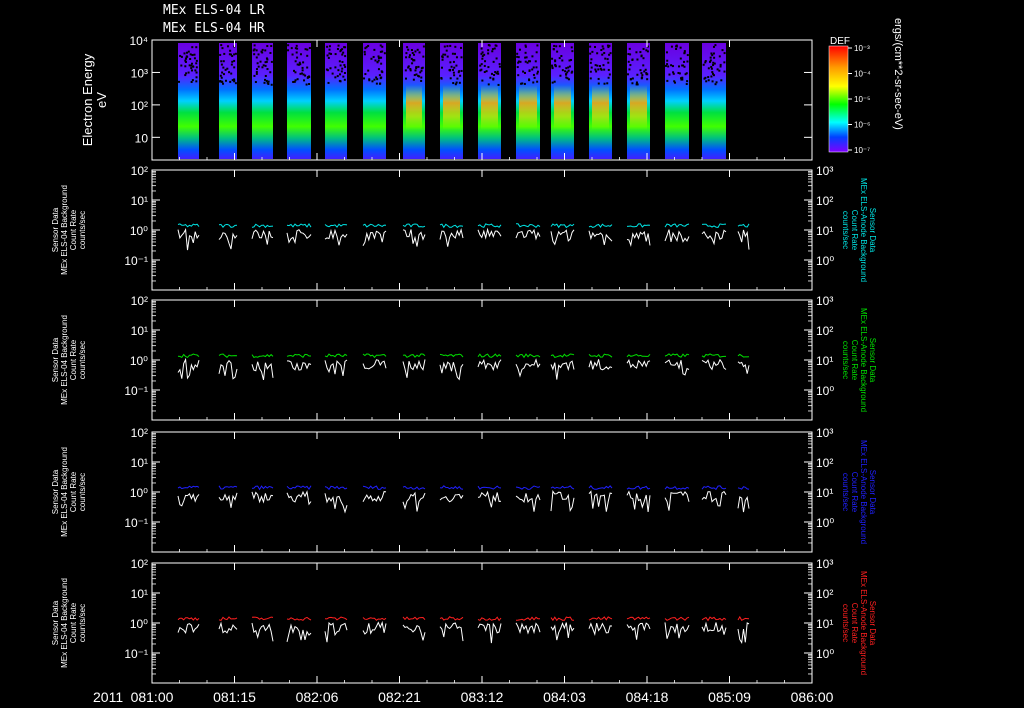 The height and width of the screenshot is (708, 1024). What do you see at coordinates (73, 622) in the screenshot?
I see `y-axis-label-line: Count Rate` at bounding box center [73, 622].